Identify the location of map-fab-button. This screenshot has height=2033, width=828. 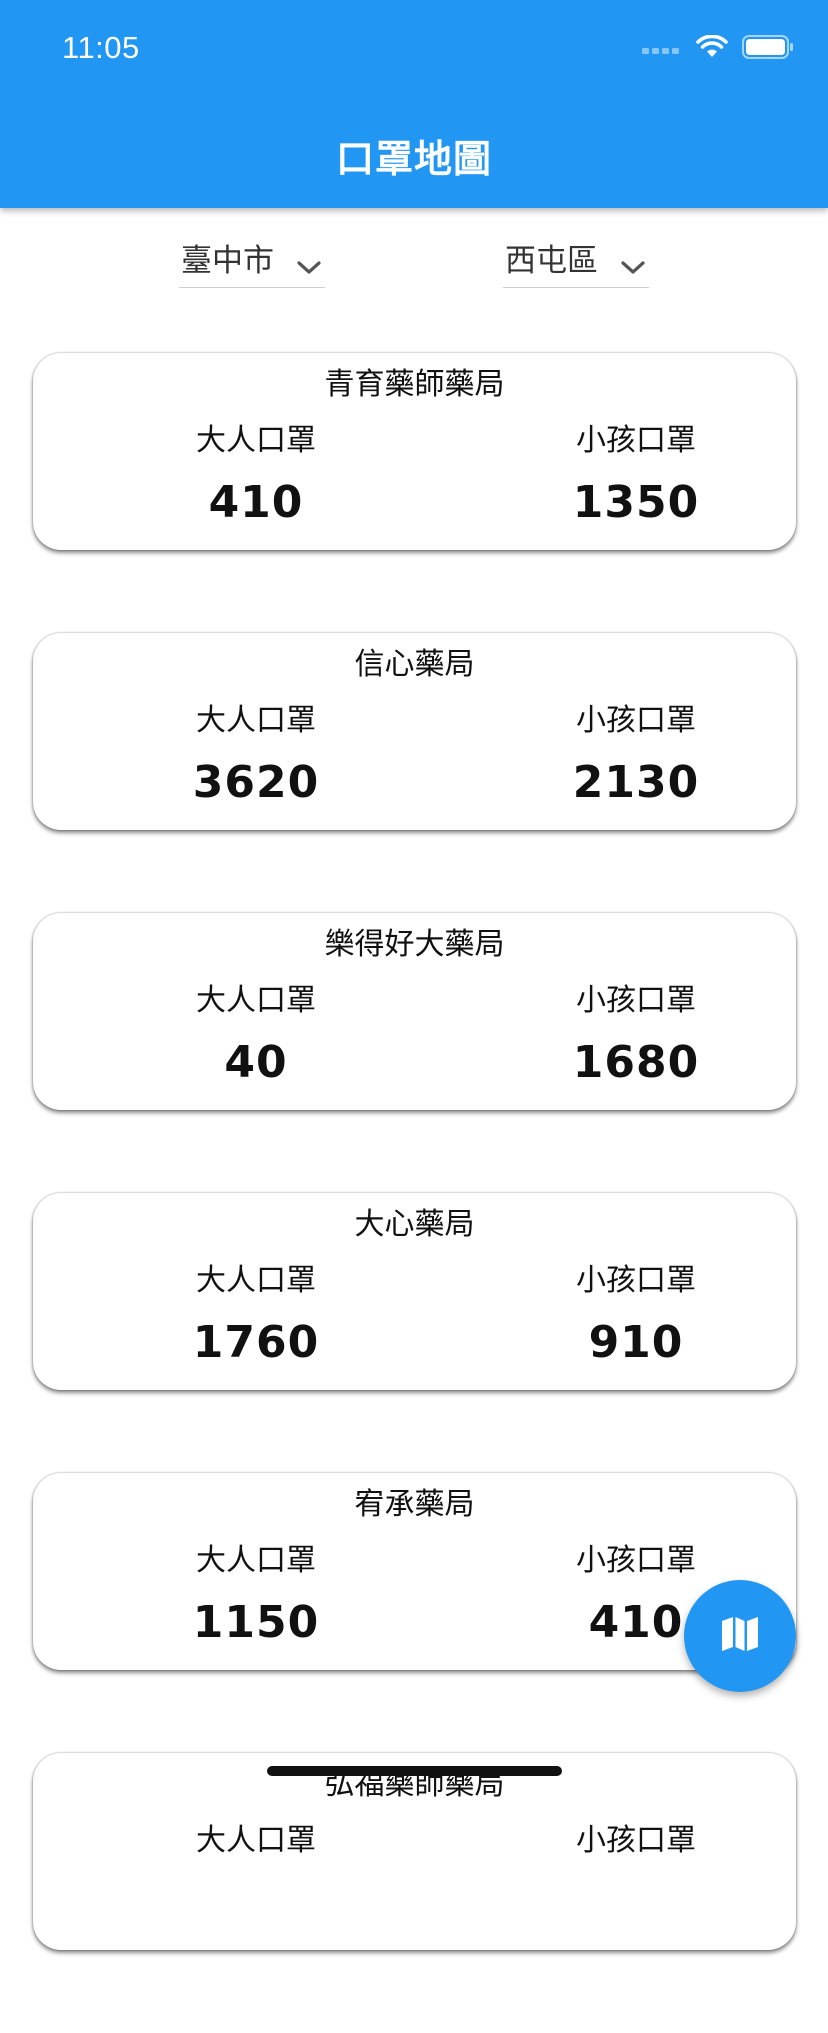
(740, 1636).